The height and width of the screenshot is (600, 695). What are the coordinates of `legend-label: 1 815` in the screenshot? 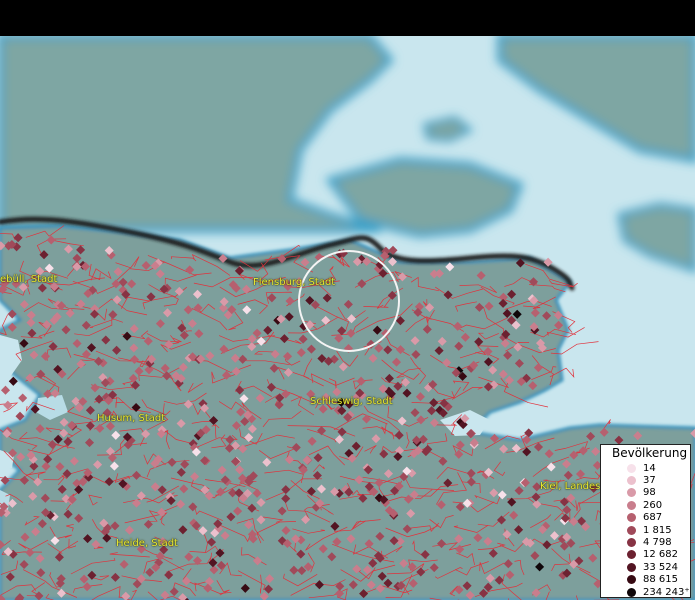 It's located at (657, 530).